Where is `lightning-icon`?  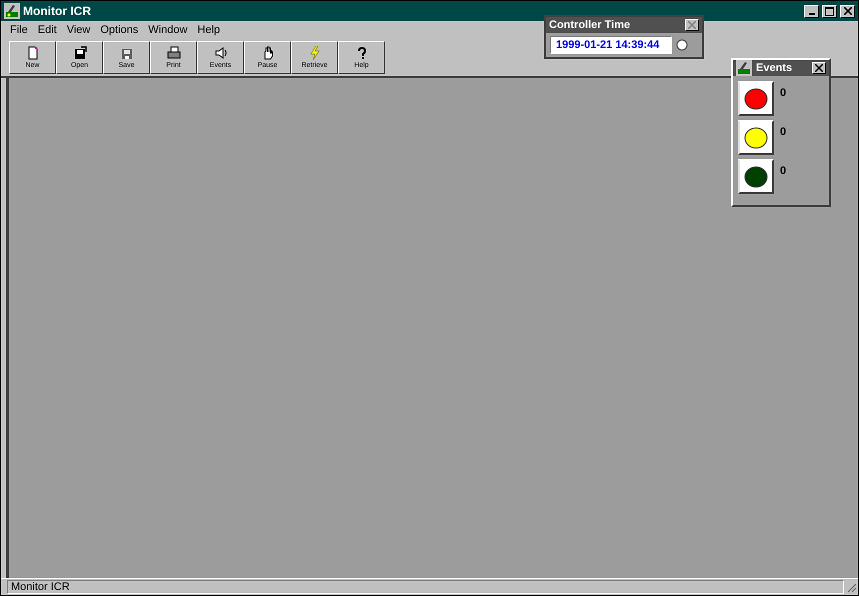 lightning-icon is located at coordinates (315, 53).